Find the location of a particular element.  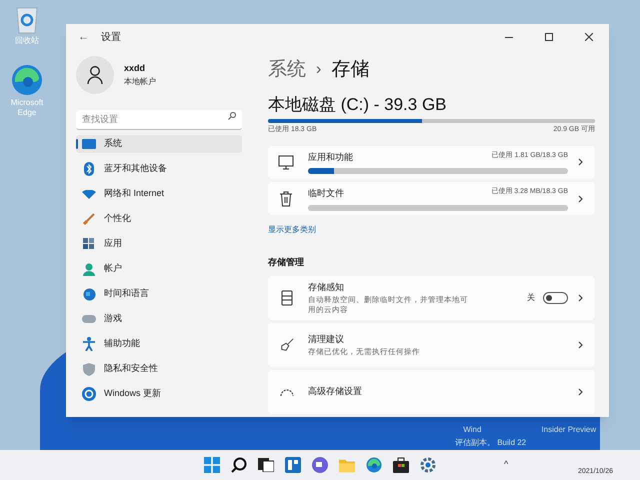

sidebar-item: 帐户 is located at coordinates (159, 269).